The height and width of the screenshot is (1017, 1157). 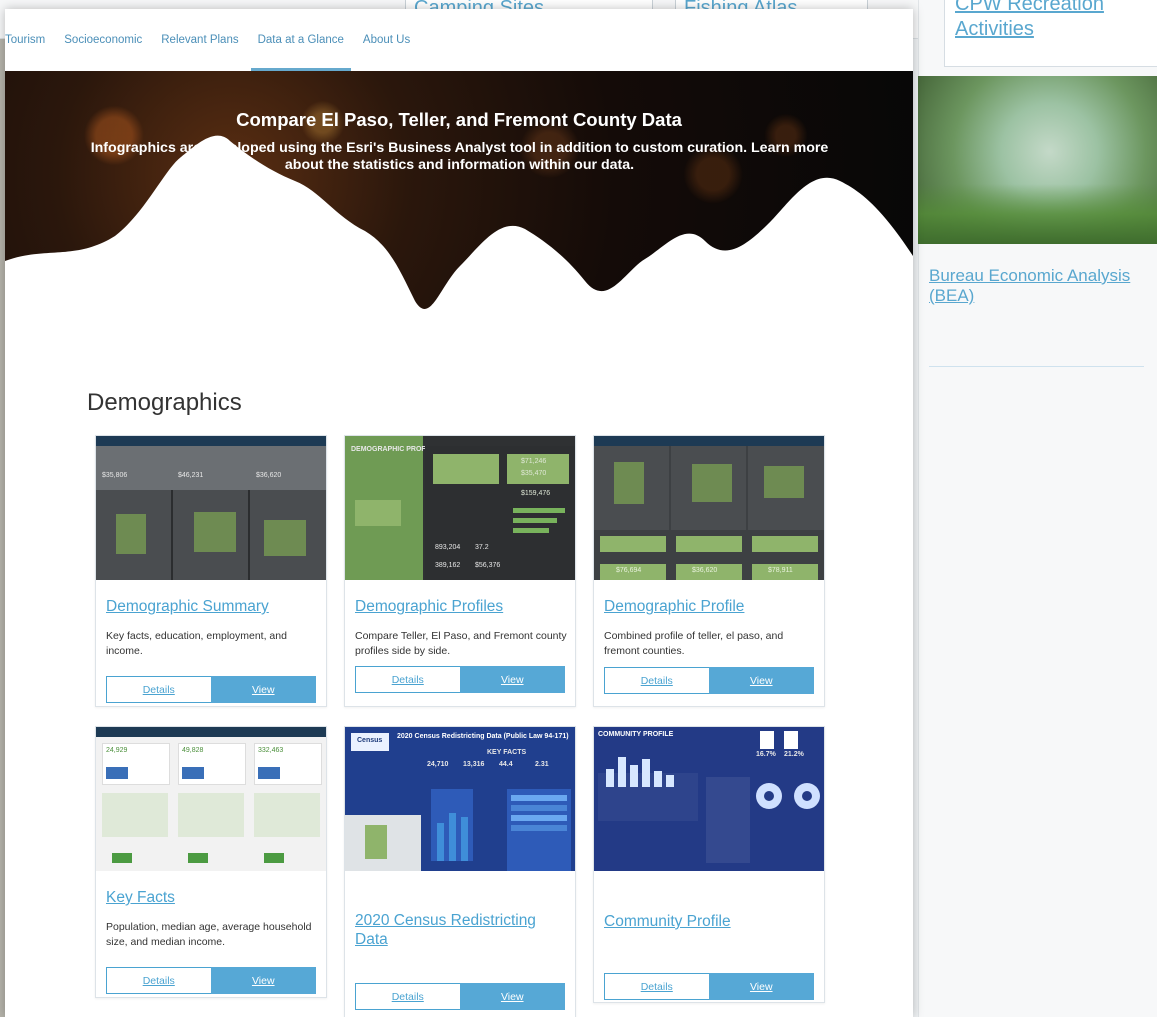 What do you see at coordinates (211, 607) in the screenshot?
I see `card-title: Demographic Summary` at bounding box center [211, 607].